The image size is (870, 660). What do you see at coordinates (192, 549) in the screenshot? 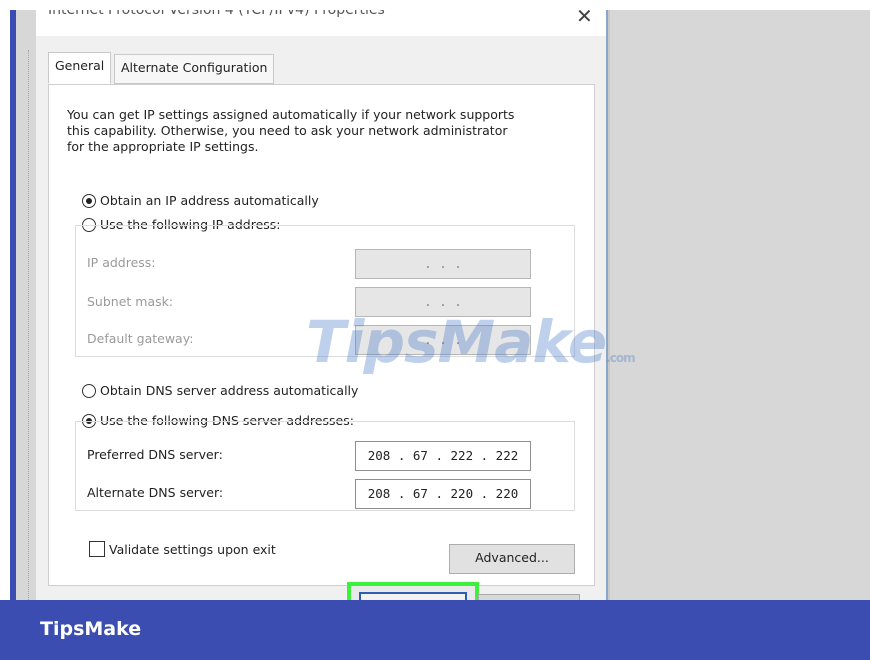
I see `checkbox-label: Validate settings upon exit` at bounding box center [192, 549].